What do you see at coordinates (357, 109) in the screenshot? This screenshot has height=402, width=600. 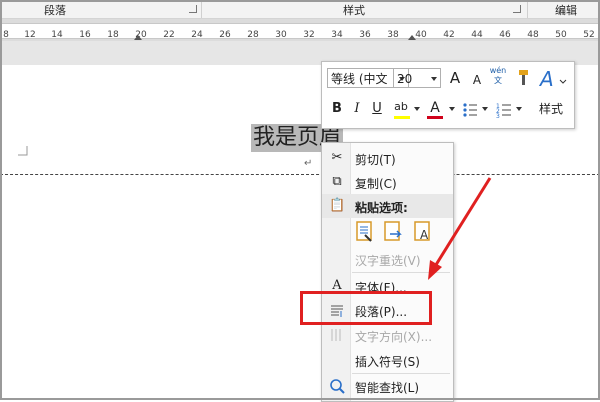 I see `italic-button: I` at bounding box center [357, 109].